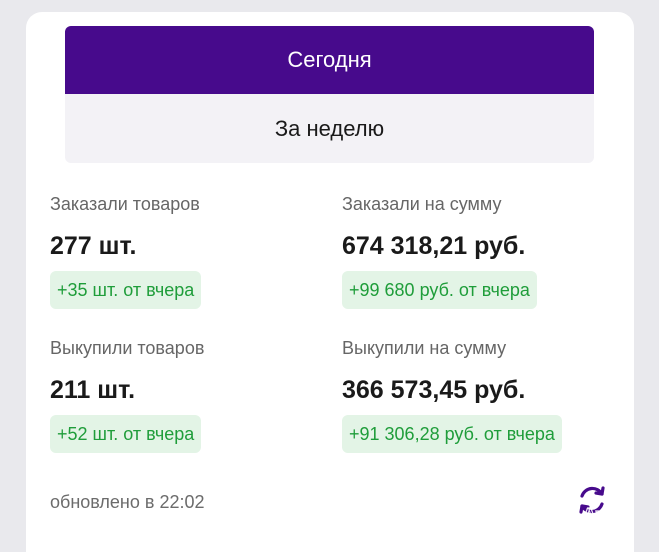 The height and width of the screenshot is (552, 659). I want to click on stat-delta-badge: +91 306,28 руб. от вчера, so click(452, 434).